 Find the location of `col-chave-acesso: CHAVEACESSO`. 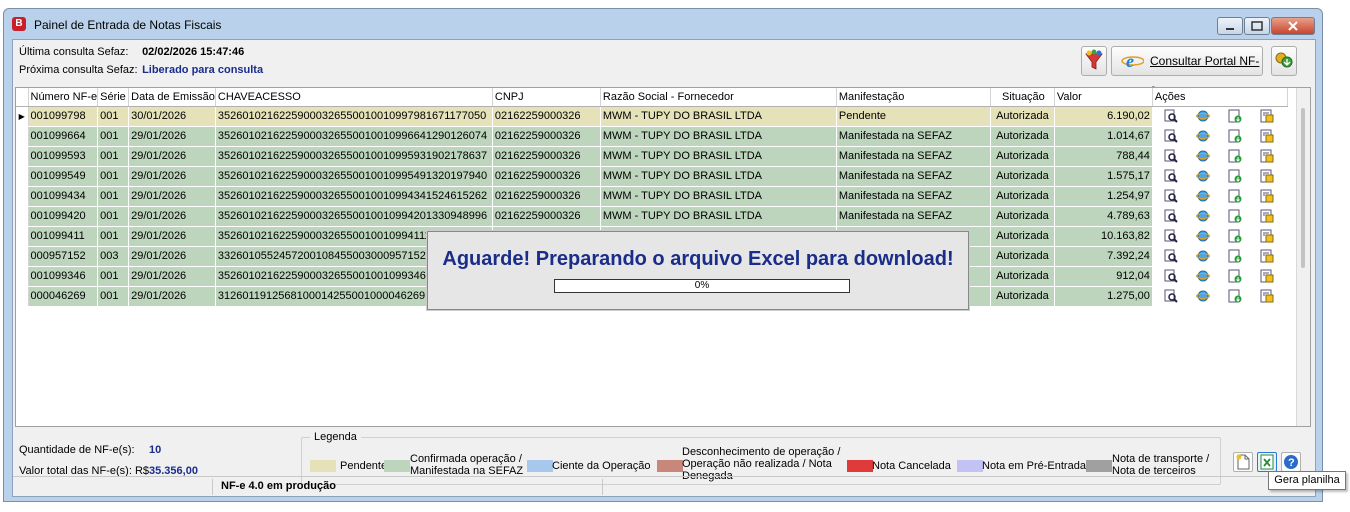

col-chave-acesso: CHAVEACESSO is located at coordinates (354, 97).